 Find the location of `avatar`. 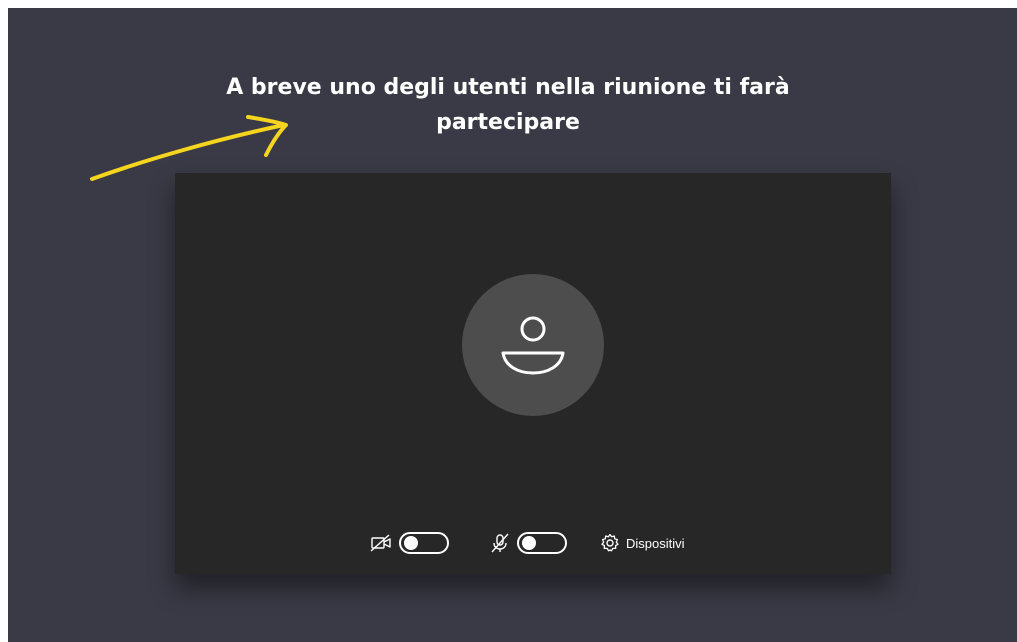

avatar is located at coordinates (533, 345).